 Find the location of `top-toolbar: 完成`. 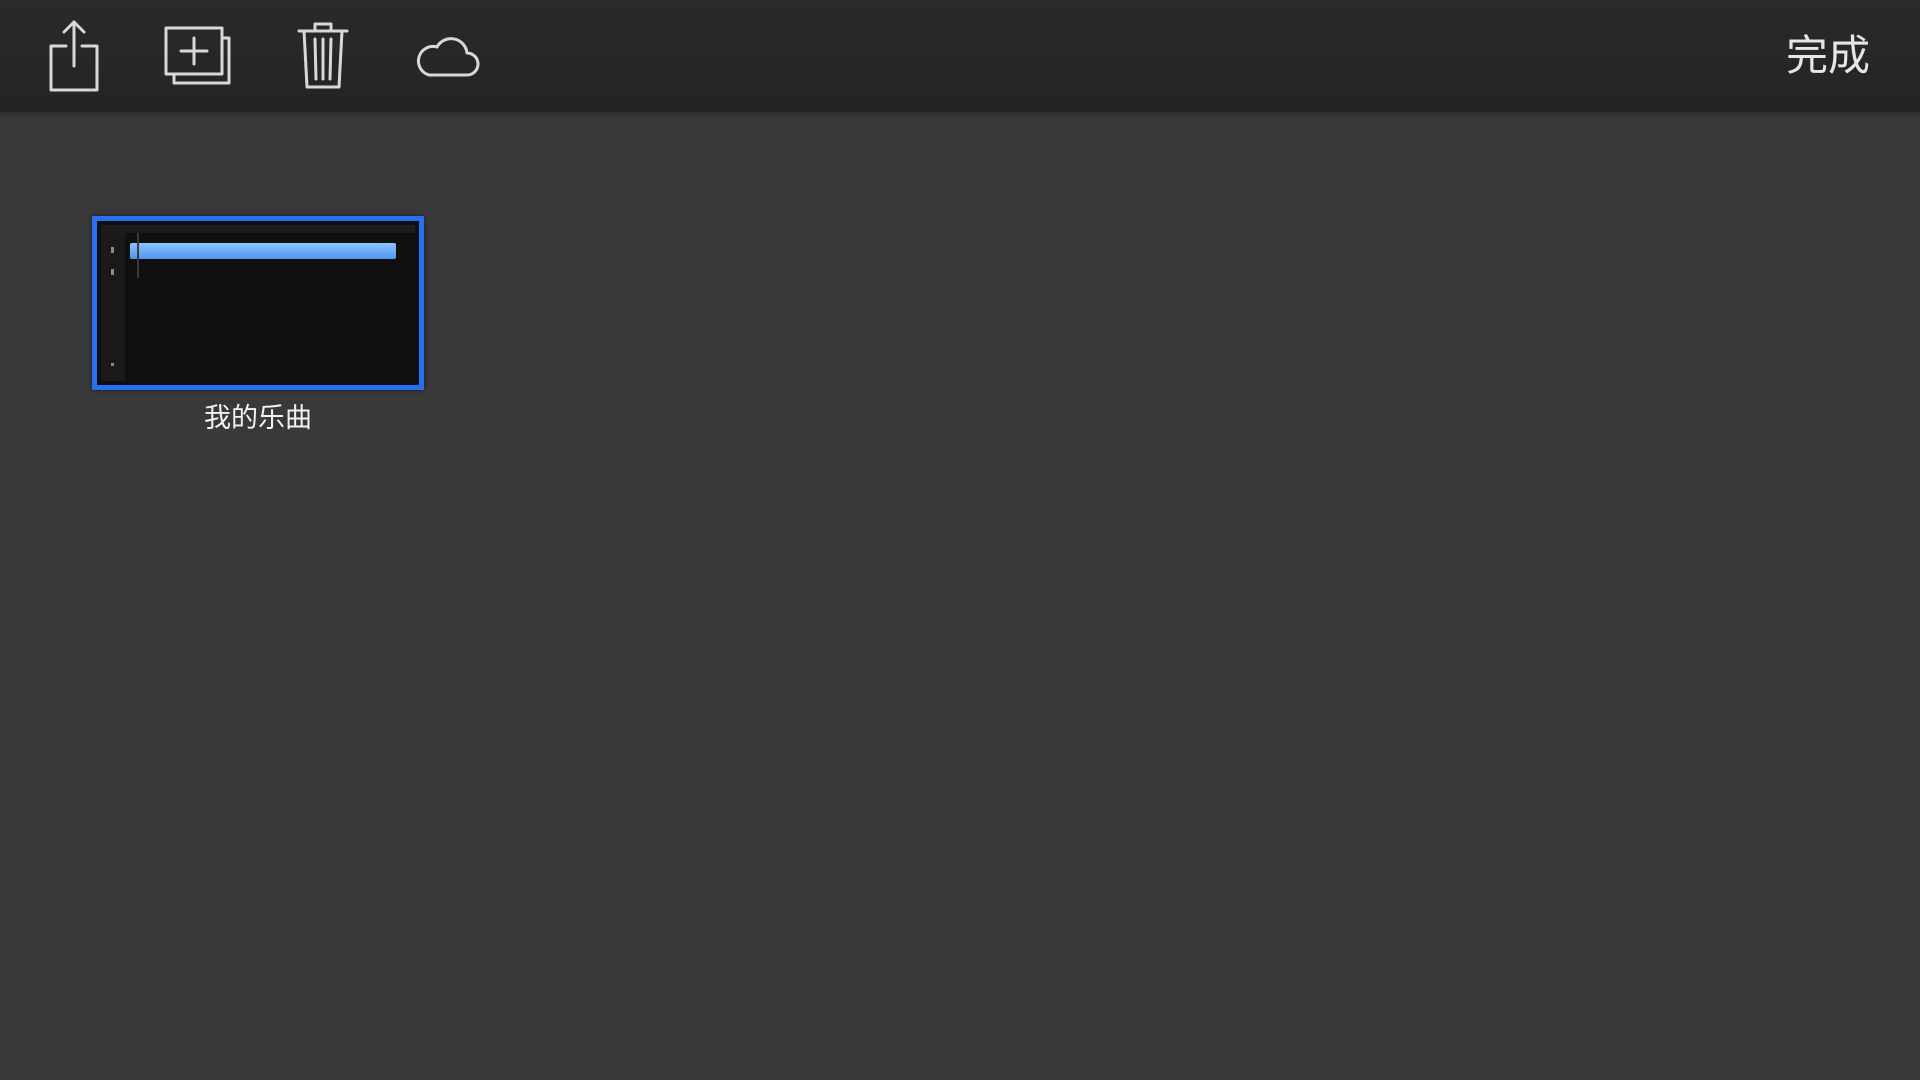

top-toolbar: 完成 is located at coordinates (960, 56).